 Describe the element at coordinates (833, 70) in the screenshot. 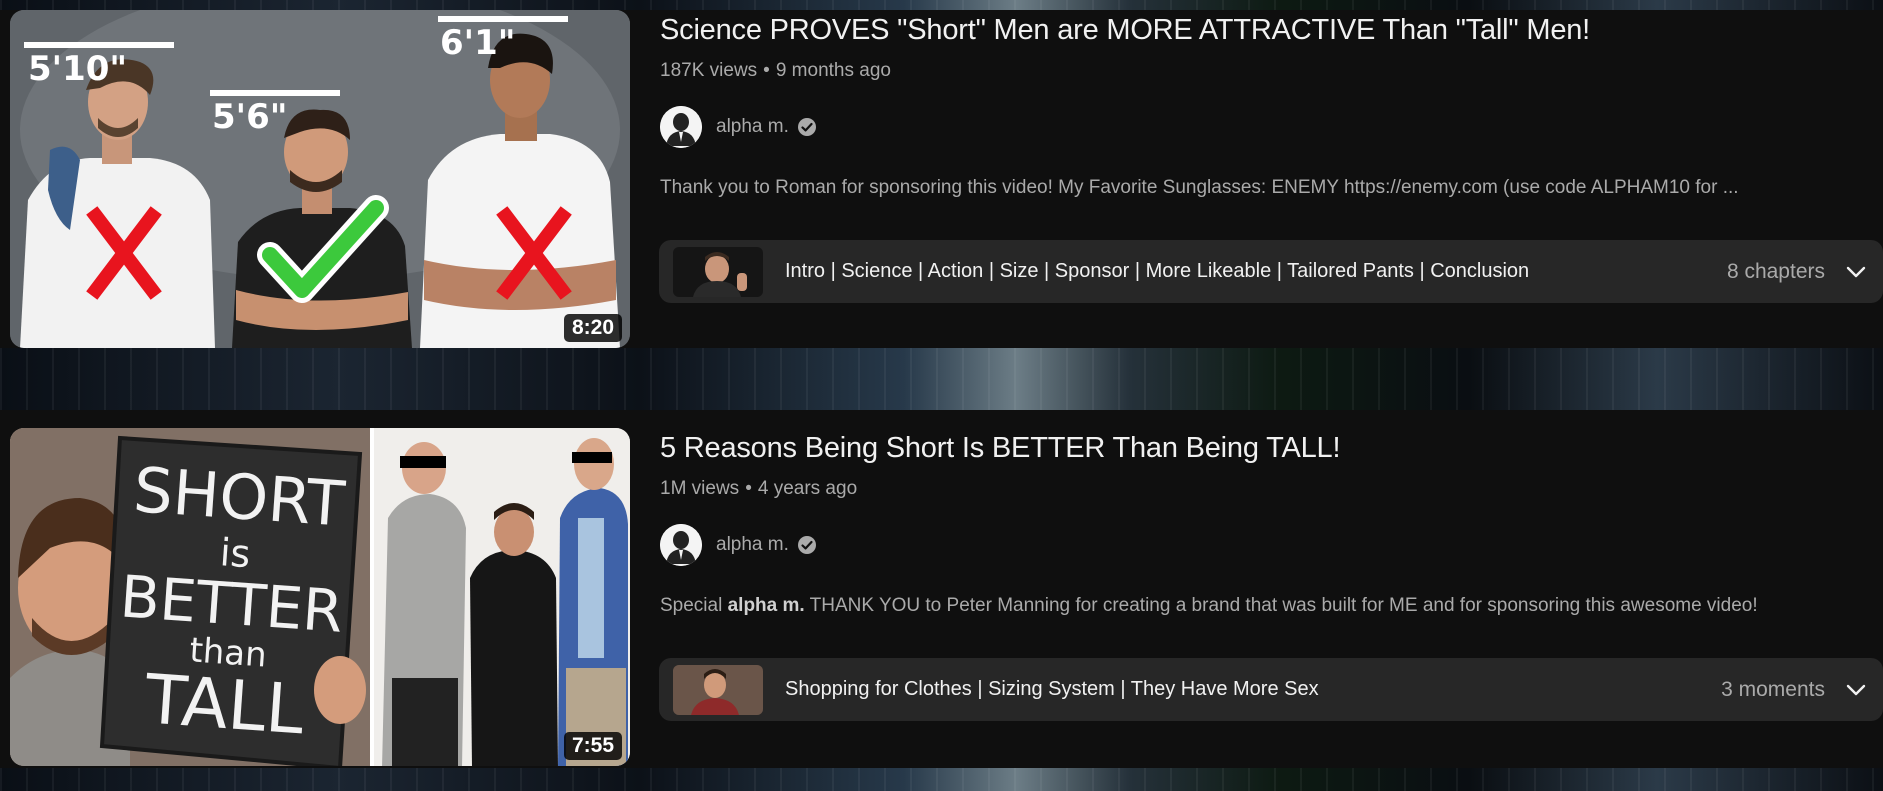

I see `upload-age: 9 months ago` at that location.